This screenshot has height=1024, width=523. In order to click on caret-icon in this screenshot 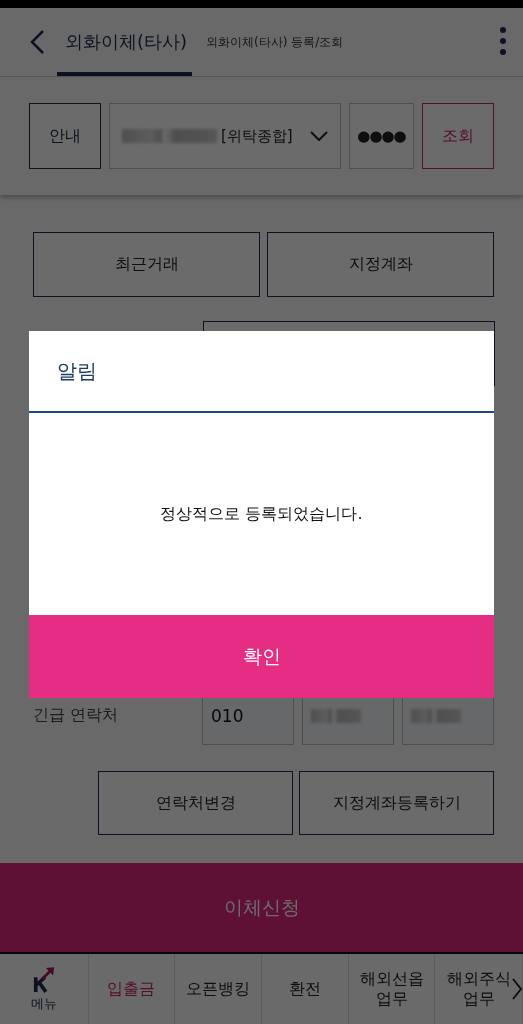, I will do `click(319, 136)`.